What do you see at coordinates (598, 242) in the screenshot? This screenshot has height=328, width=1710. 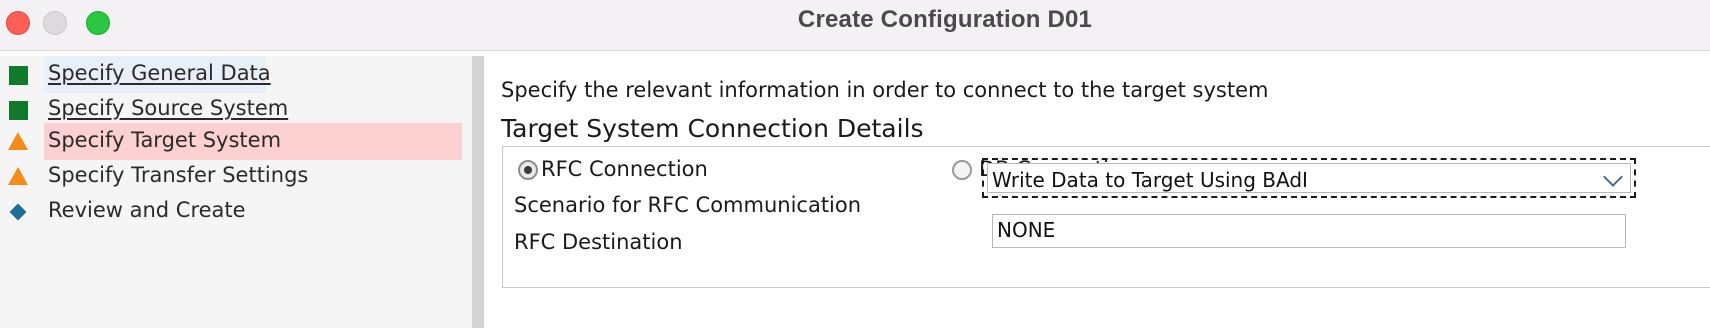 I see `rfc-destination-label: RFC Destination` at bounding box center [598, 242].